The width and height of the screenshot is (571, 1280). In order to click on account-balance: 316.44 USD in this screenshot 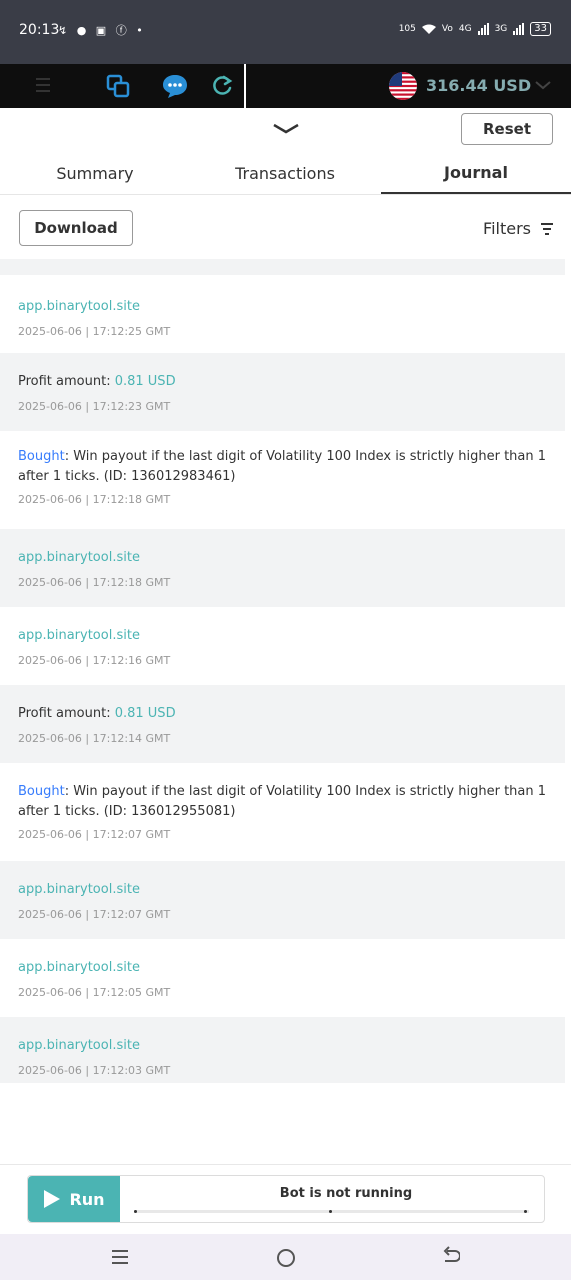, I will do `click(478, 85)`.